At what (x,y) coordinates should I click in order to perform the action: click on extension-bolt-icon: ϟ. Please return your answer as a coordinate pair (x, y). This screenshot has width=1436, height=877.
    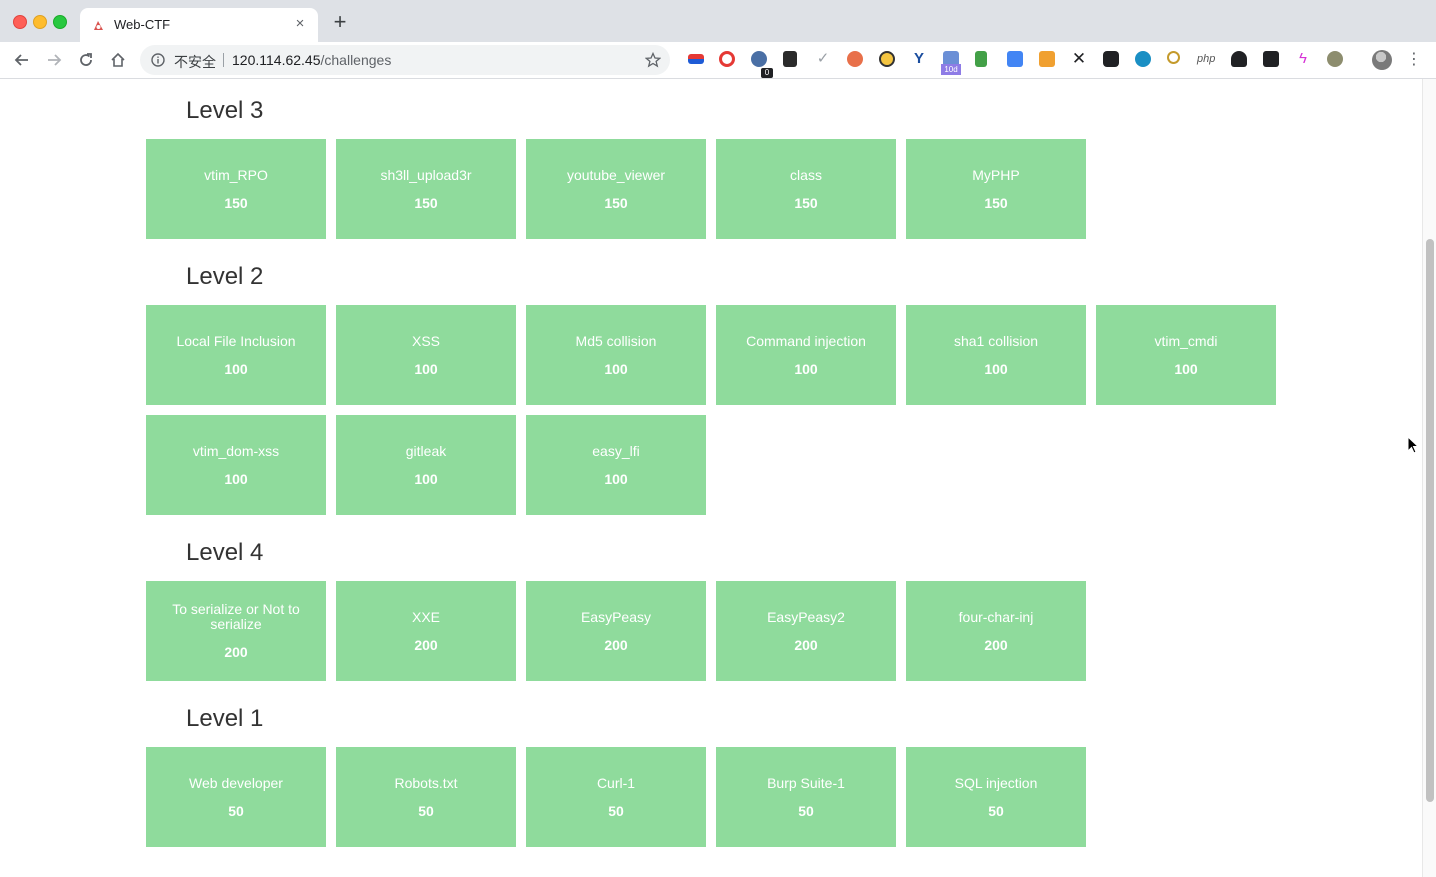
    Looking at the image, I should click on (1303, 59).